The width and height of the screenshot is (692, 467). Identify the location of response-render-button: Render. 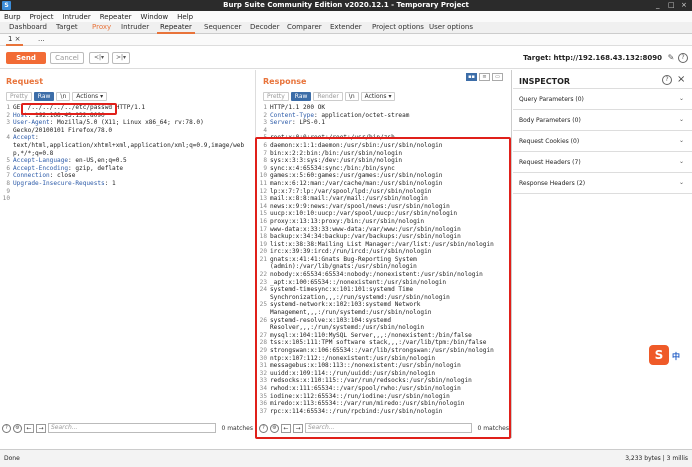
(328, 96).